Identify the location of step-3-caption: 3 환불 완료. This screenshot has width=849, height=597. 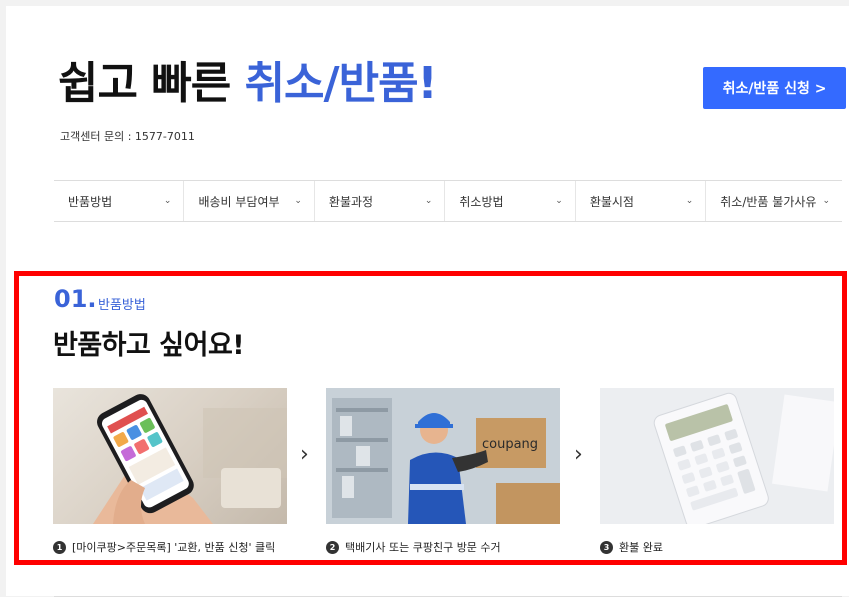
(631, 547).